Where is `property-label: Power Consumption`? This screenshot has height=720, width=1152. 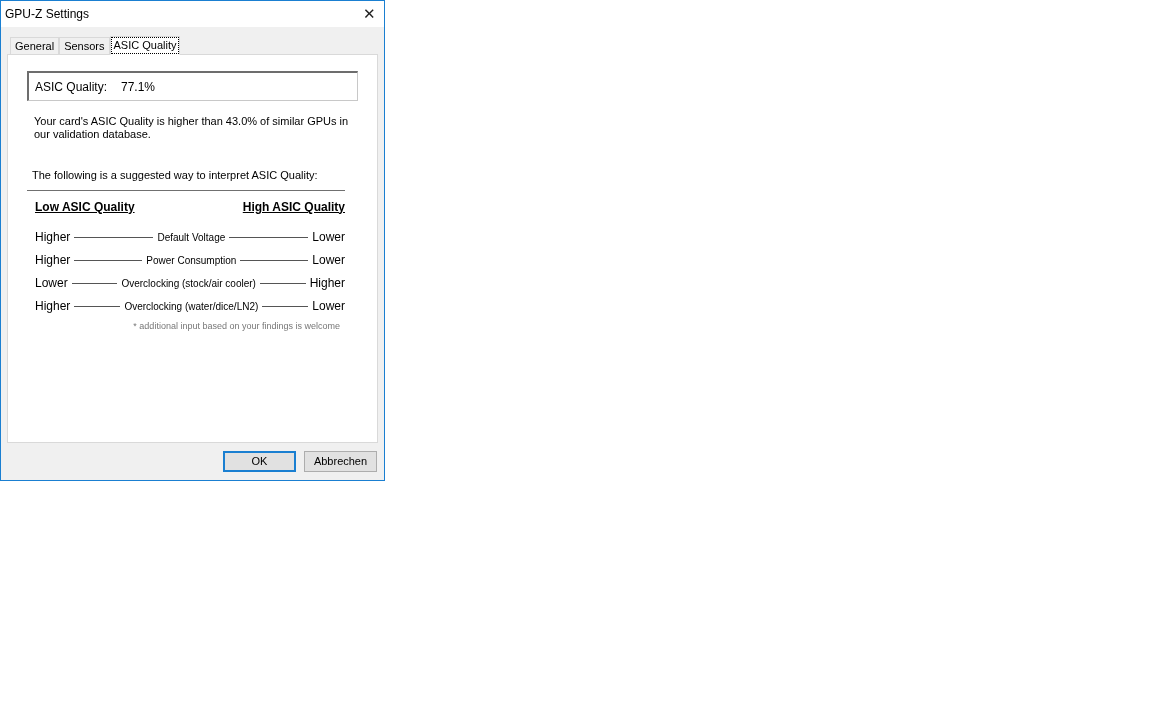 property-label: Power Consumption is located at coordinates (191, 260).